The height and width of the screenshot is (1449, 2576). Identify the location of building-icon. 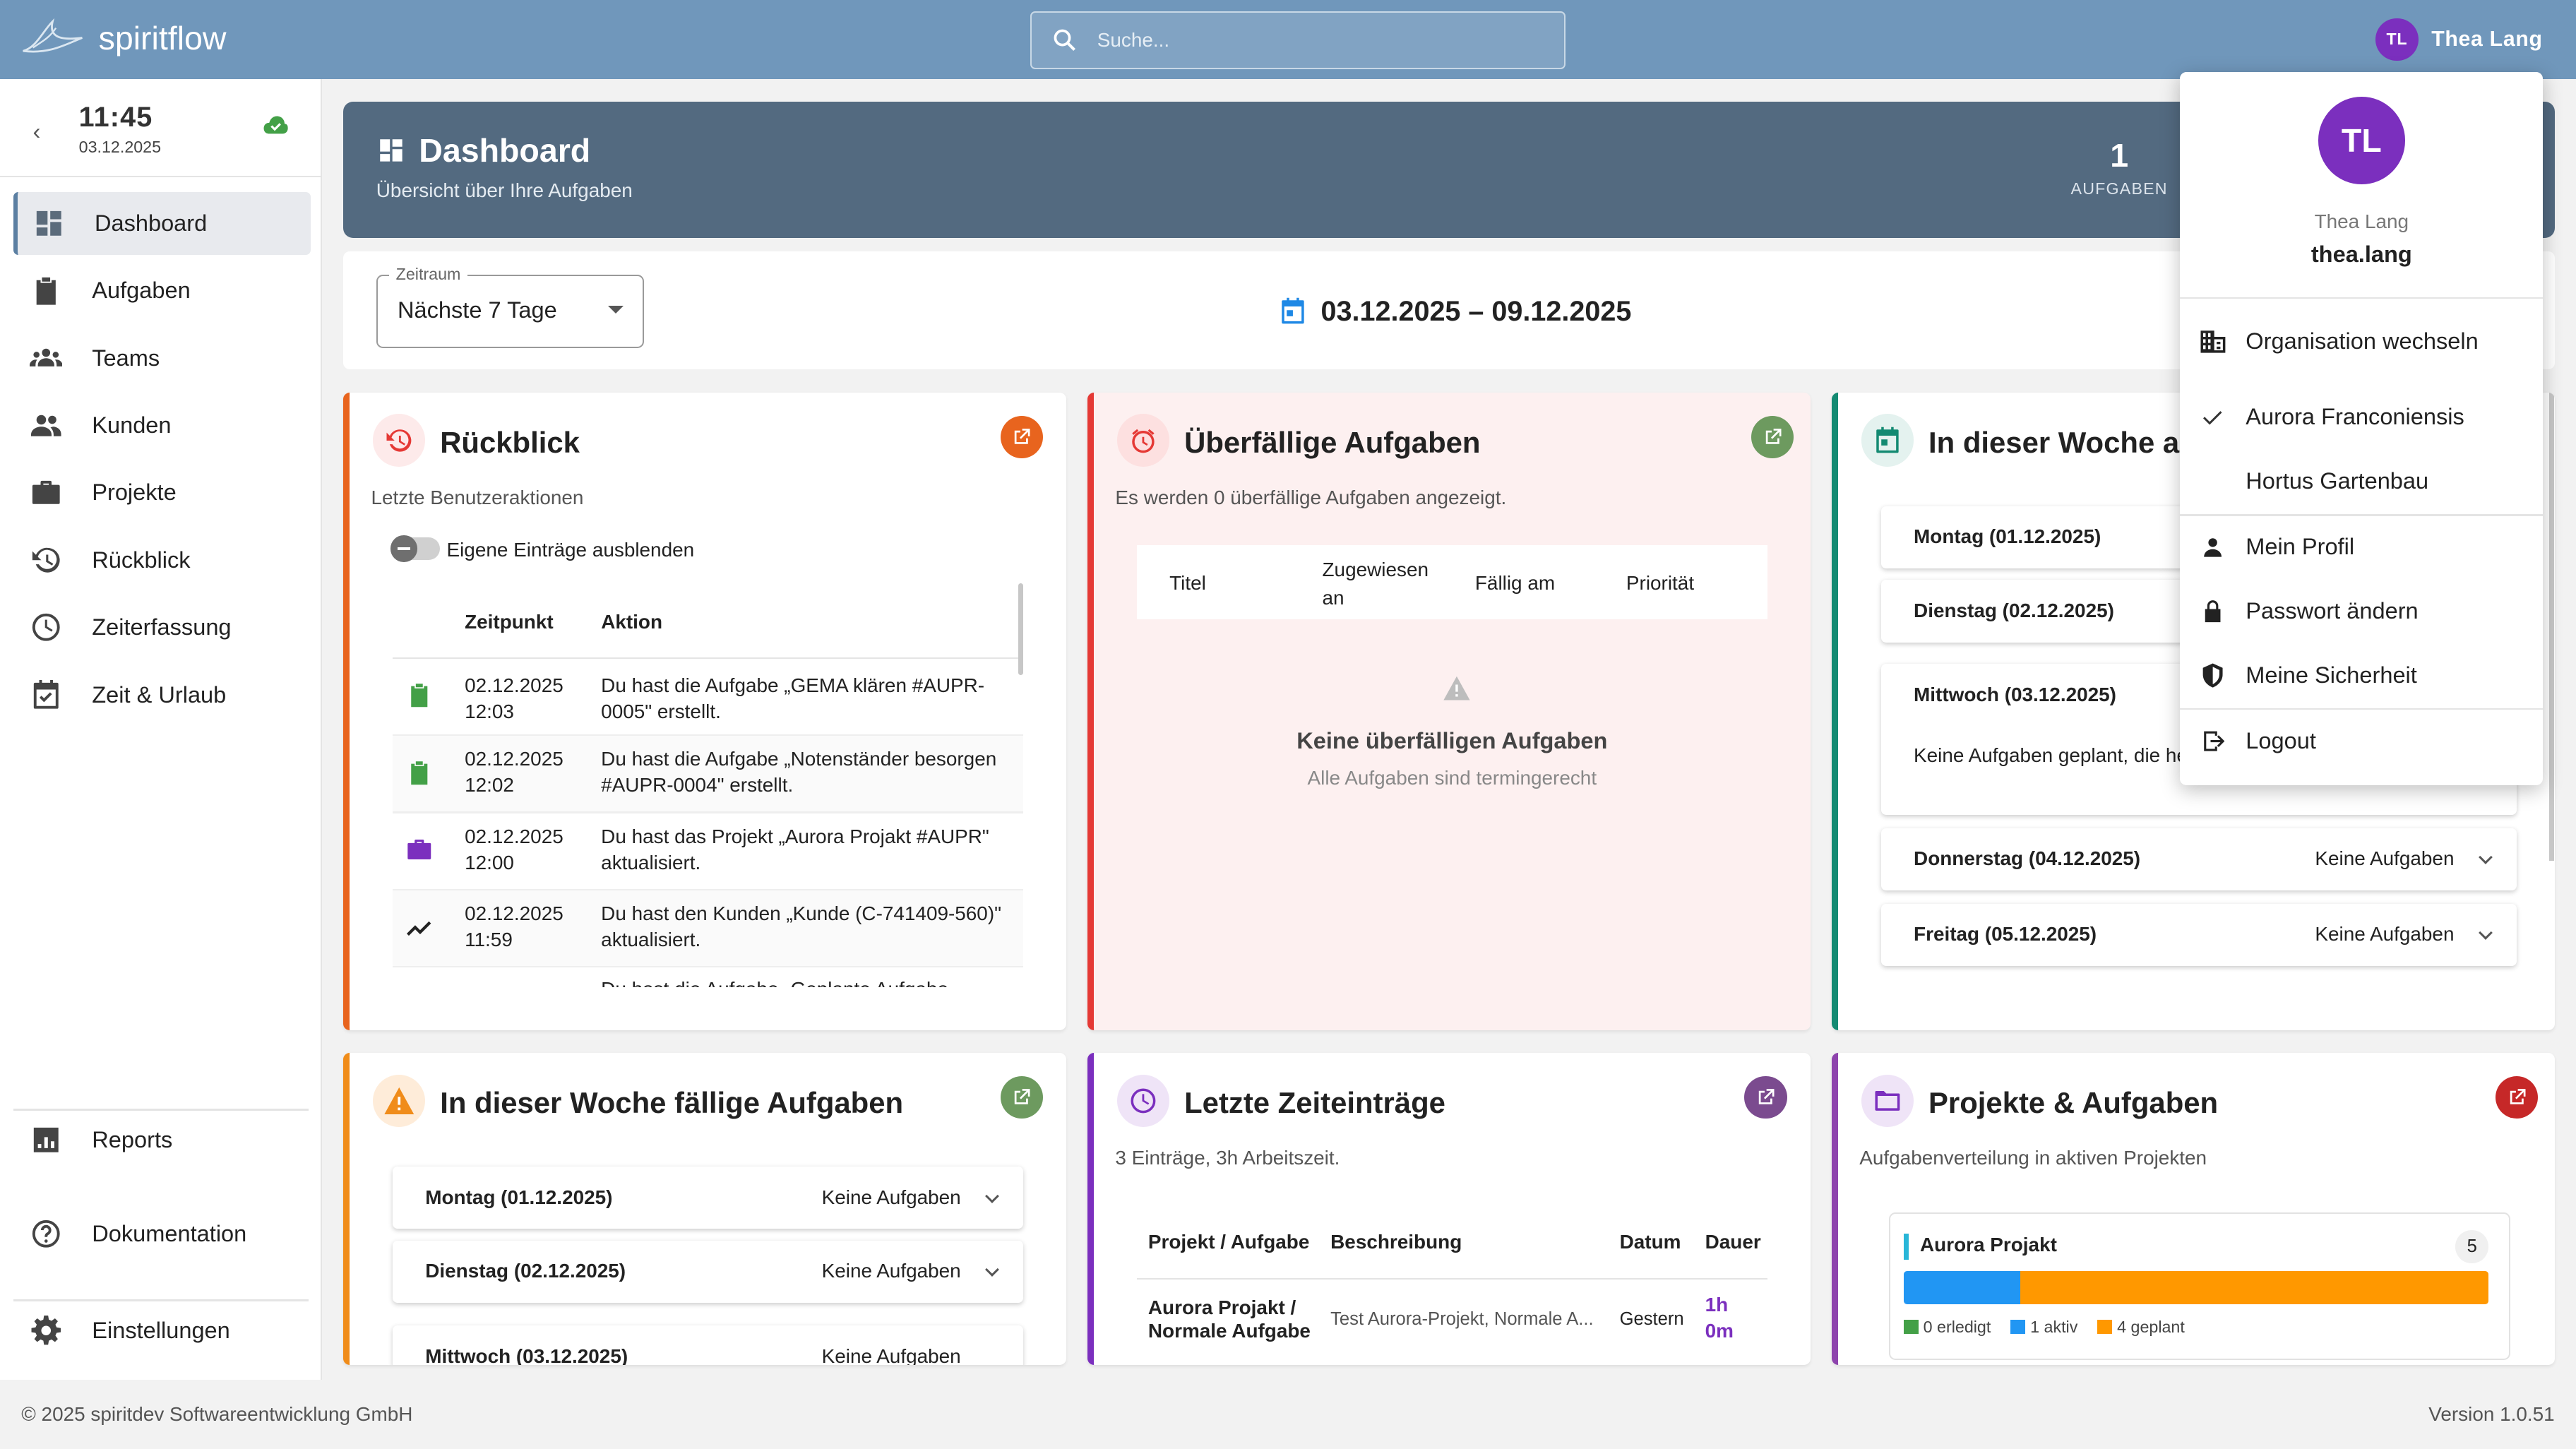
(2213, 341).